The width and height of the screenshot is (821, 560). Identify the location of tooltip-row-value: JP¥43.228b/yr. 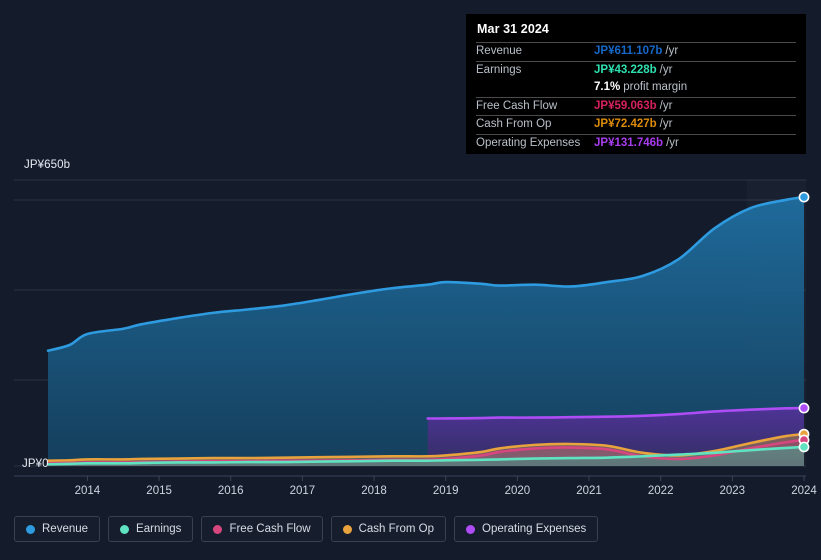
(633, 69).